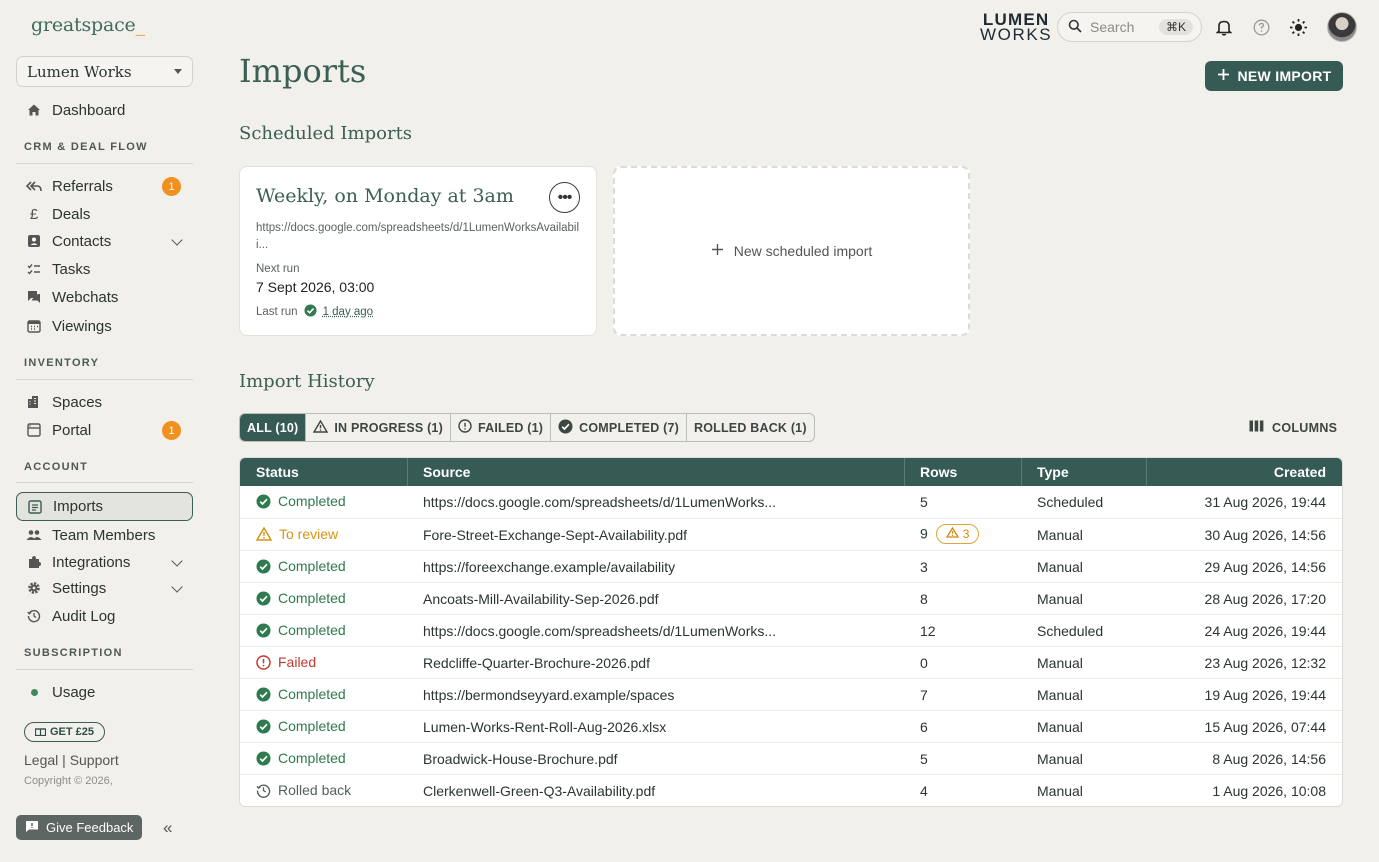 This screenshot has width=1379, height=862. Describe the element at coordinates (1265, 695) in the screenshot. I see `created-cell: 19 Aug 2026, 19:44` at that location.